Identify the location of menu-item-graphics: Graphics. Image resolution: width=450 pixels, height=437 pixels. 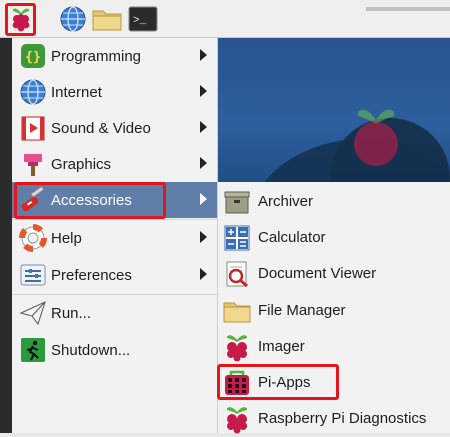
(114, 164).